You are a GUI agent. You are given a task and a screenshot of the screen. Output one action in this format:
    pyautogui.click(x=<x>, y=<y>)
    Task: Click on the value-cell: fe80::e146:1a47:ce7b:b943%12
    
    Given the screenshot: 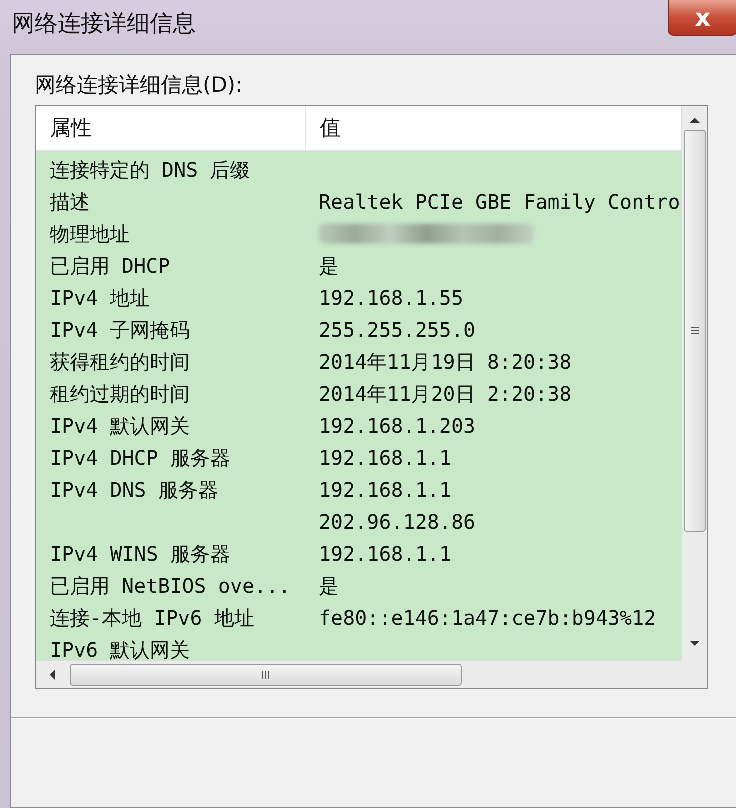 What is the action you would take?
    pyautogui.click(x=487, y=618)
    